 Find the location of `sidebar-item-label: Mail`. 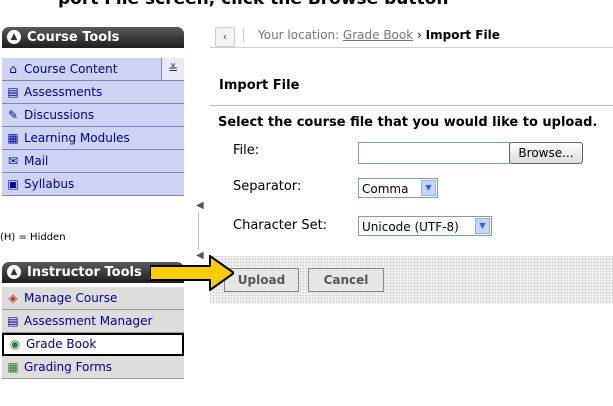

sidebar-item-label: Mail is located at coordinates (36, 161).